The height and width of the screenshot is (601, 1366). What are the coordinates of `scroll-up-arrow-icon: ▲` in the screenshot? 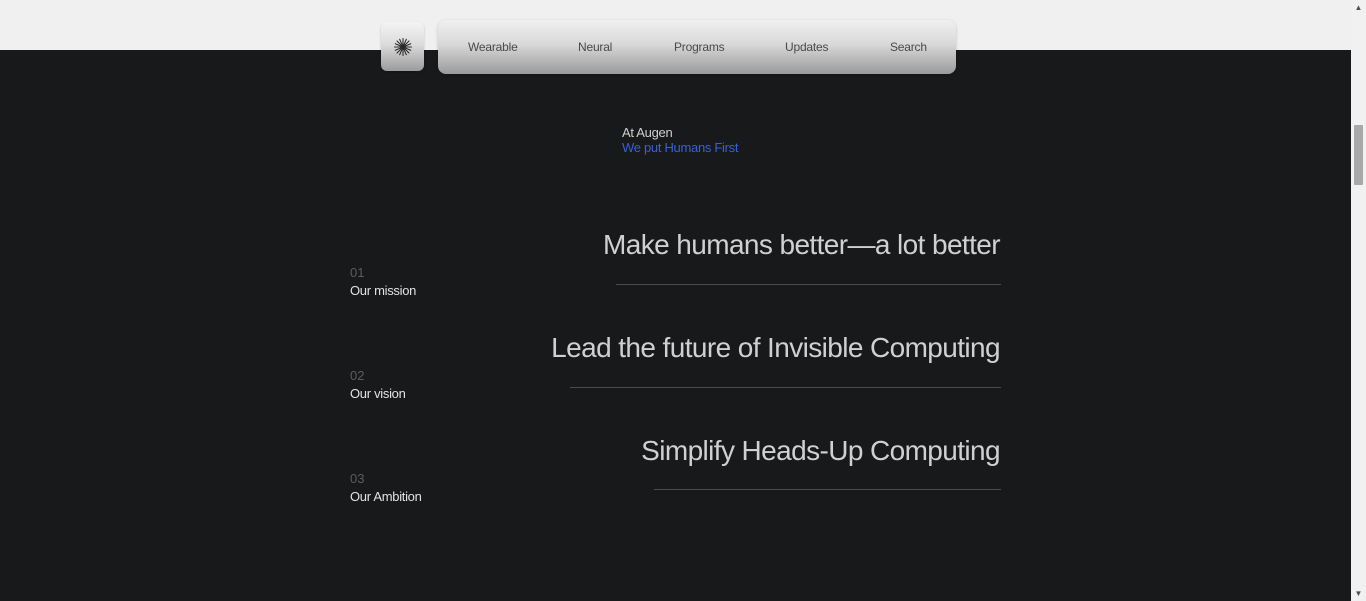 It's located at (1358, 7).